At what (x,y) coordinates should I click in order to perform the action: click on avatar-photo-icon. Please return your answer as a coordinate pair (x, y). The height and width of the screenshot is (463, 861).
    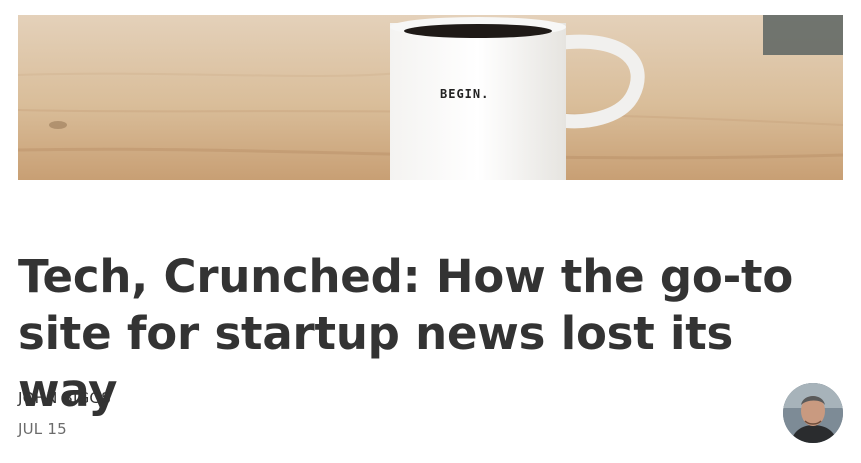
    Looking at the image, I should click on (813, 413).